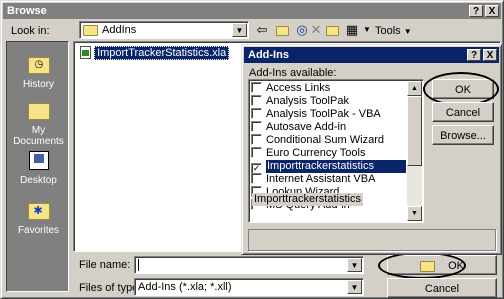  I want to click on place-favorites: ✱ Favorites, so click(38, 218).